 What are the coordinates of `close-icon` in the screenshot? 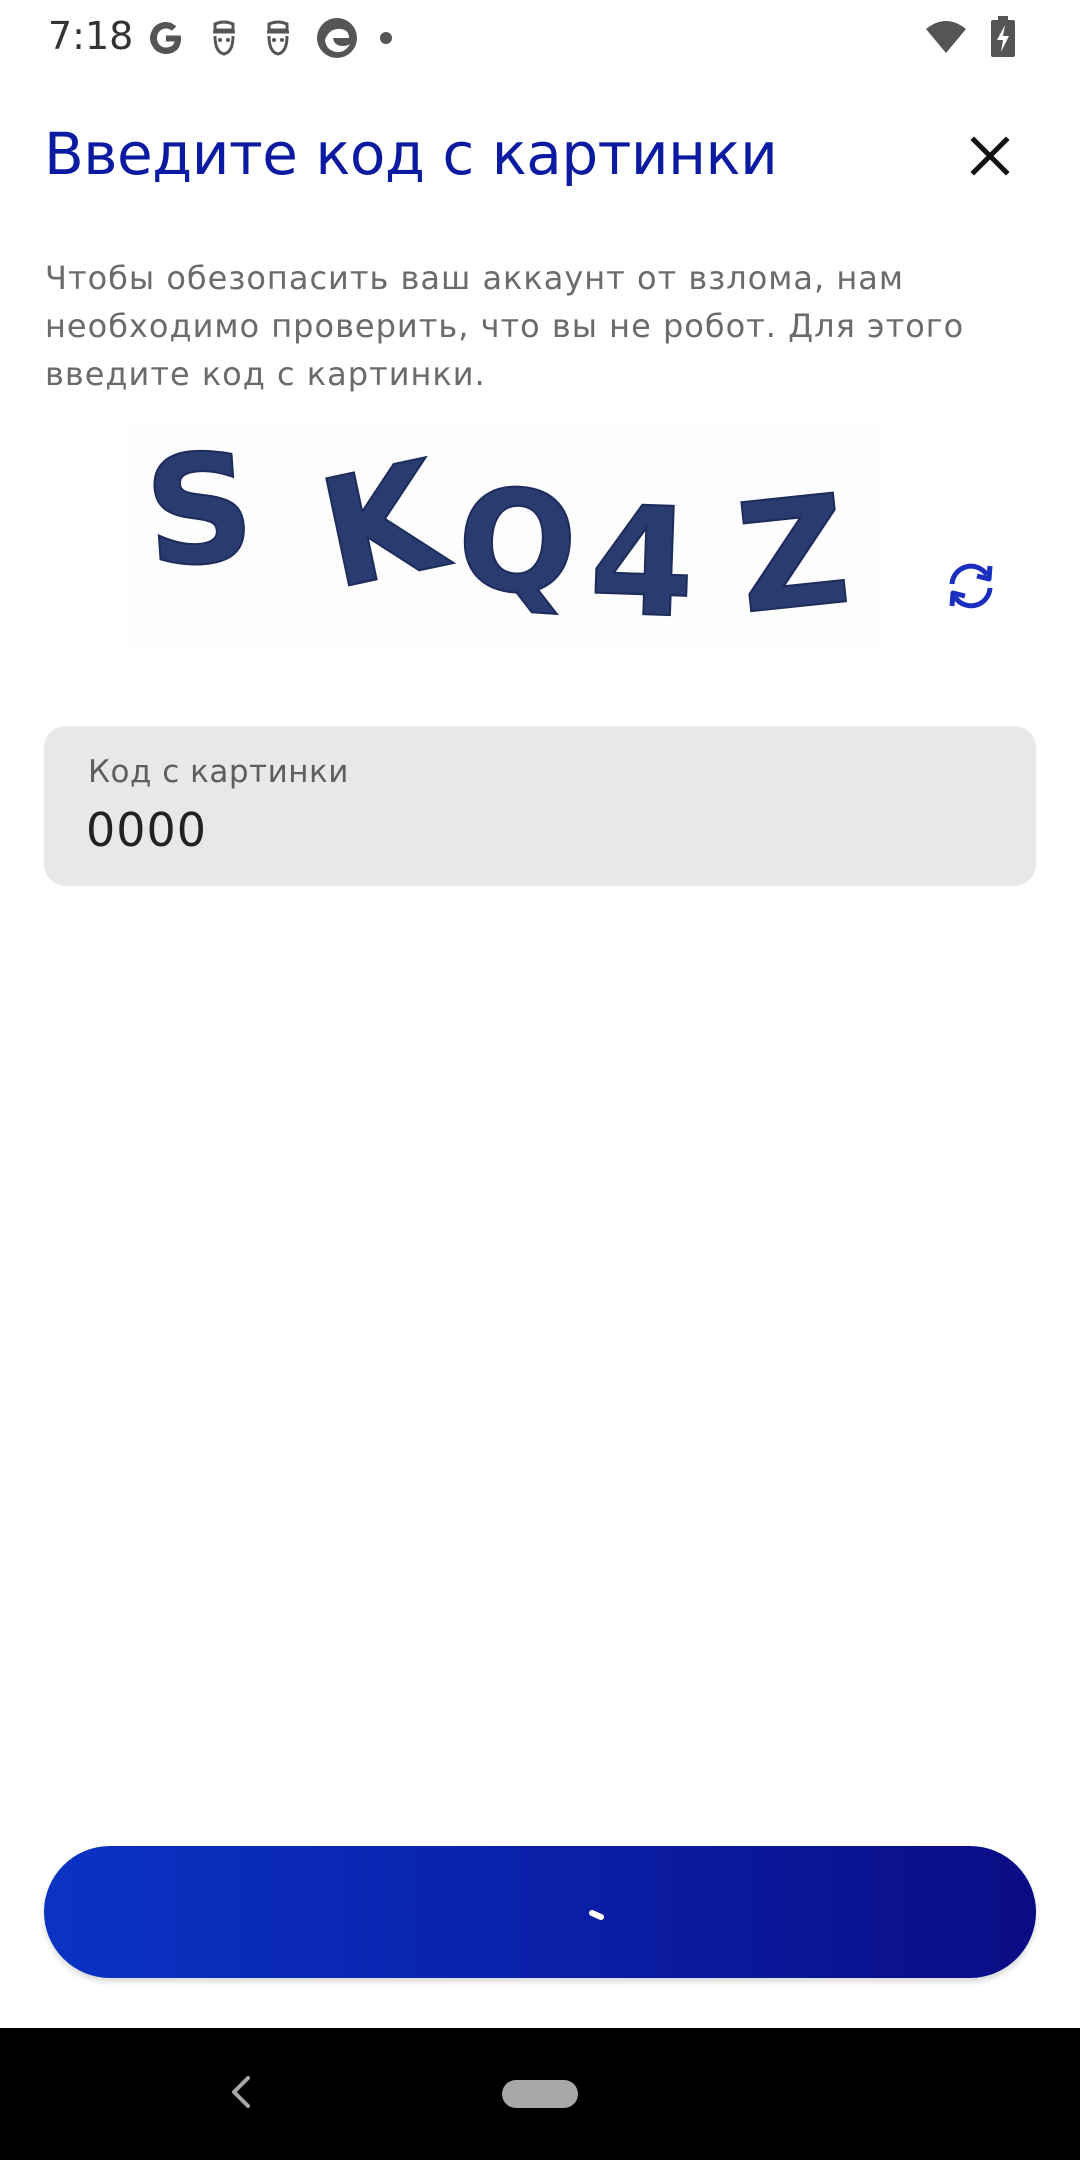 It's located at (990, 156).